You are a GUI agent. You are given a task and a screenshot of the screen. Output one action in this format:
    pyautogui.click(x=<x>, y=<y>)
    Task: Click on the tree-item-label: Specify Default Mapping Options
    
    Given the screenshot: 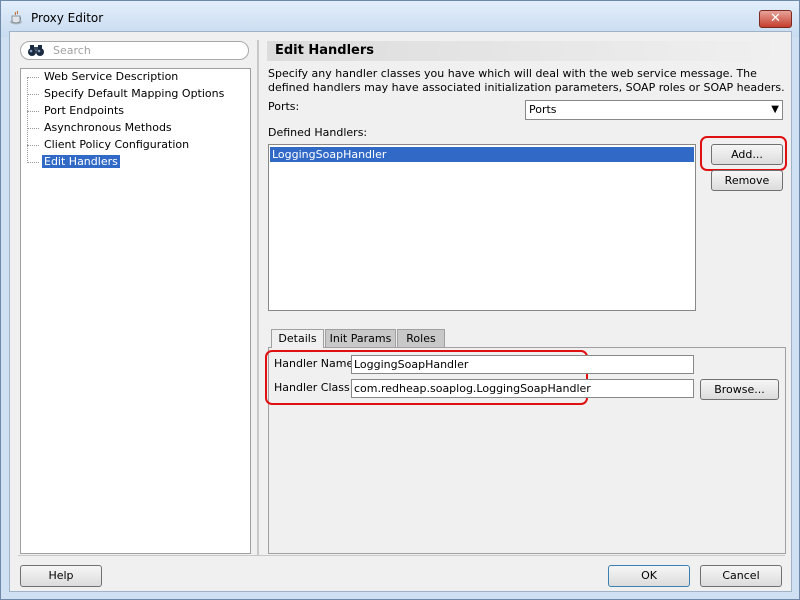 What is the action you would take?
    pyautogui.click(x=134, y=93)
    